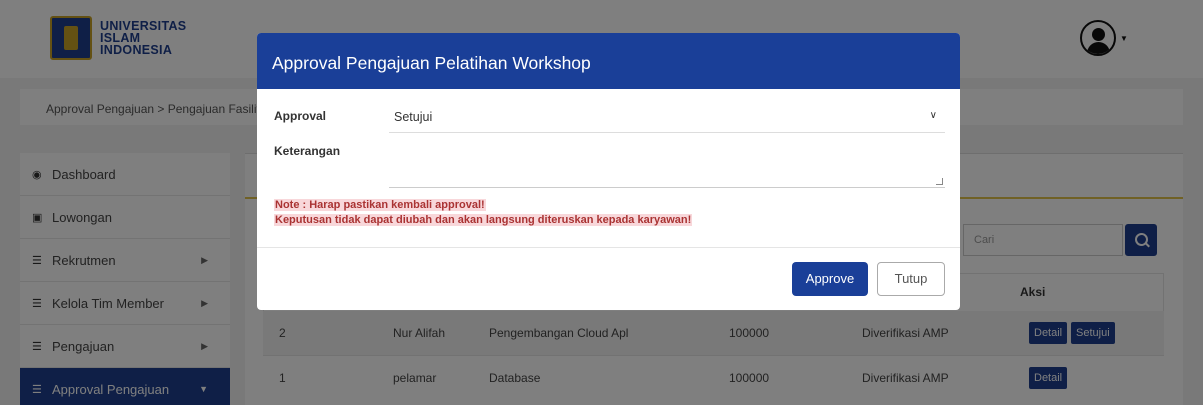 The height and width of the screenshot is (405, 1203). What do you see at coordinates (667, 165) in the screenshot?
I see `keterangan-textarea` at bounding box center [667, 165].